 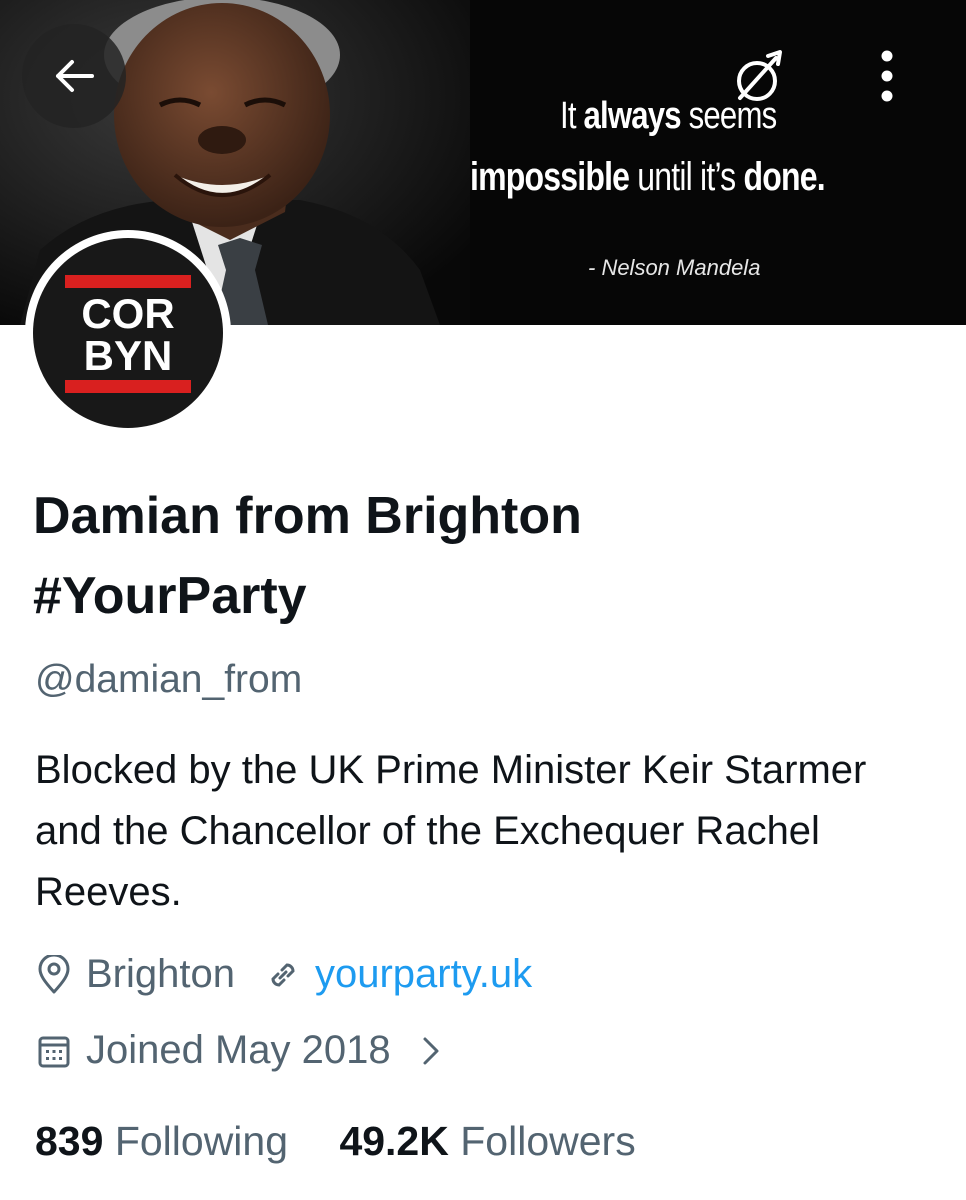 I want to click on profile-avatar: COR BYN, so click(x=128, y=333).